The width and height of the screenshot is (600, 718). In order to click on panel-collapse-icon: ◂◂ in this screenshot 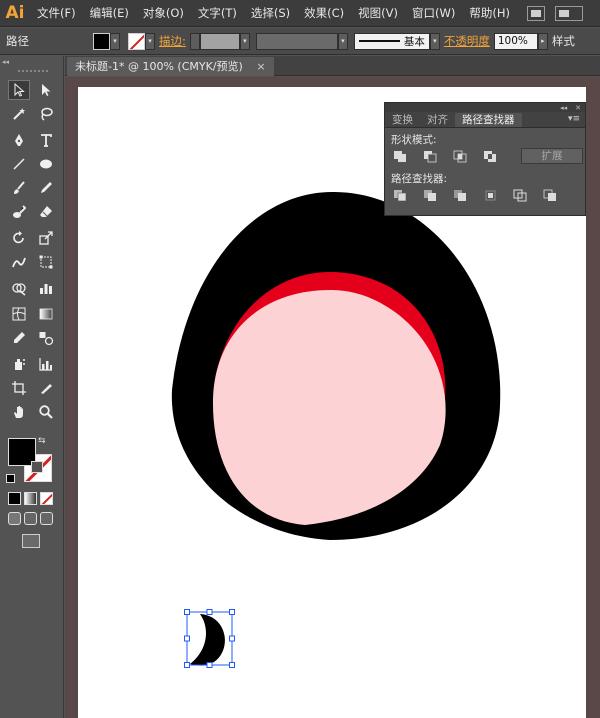, I will do `click(563, 108)`.